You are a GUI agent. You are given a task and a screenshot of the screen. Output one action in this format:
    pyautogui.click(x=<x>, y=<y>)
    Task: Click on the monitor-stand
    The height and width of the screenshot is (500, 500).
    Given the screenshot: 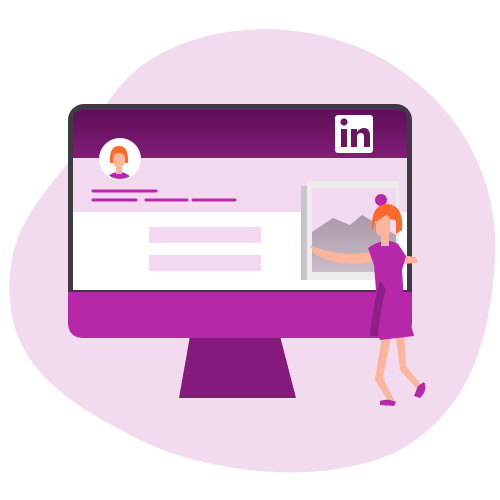 What is the action you would take?
    pyautogui.click(x=237, y=367)
    